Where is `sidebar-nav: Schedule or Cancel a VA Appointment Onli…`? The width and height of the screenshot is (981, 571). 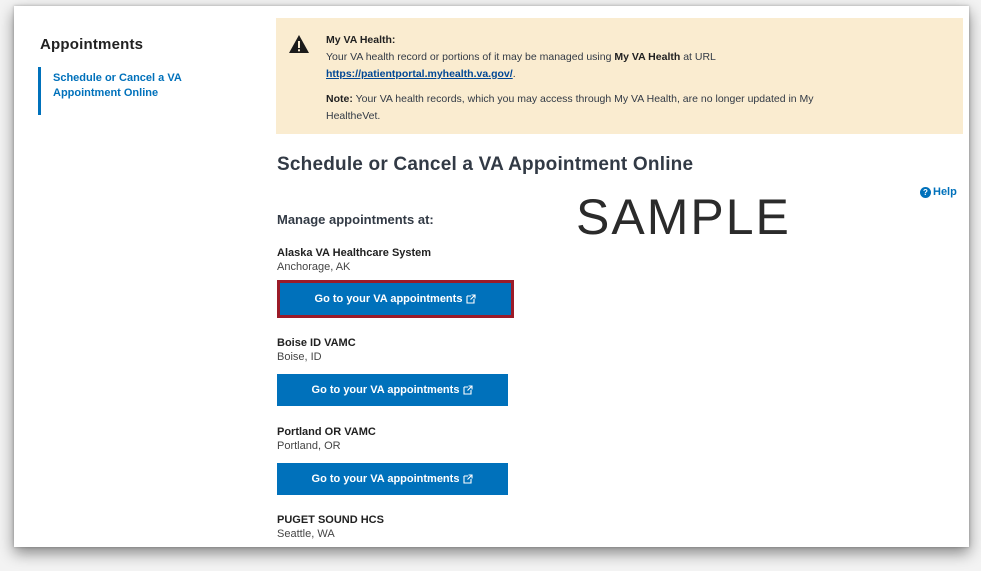
sidebar-nav: Schedule or Cancel a VA Appointment Onli… is located at coordinates (138, 91).